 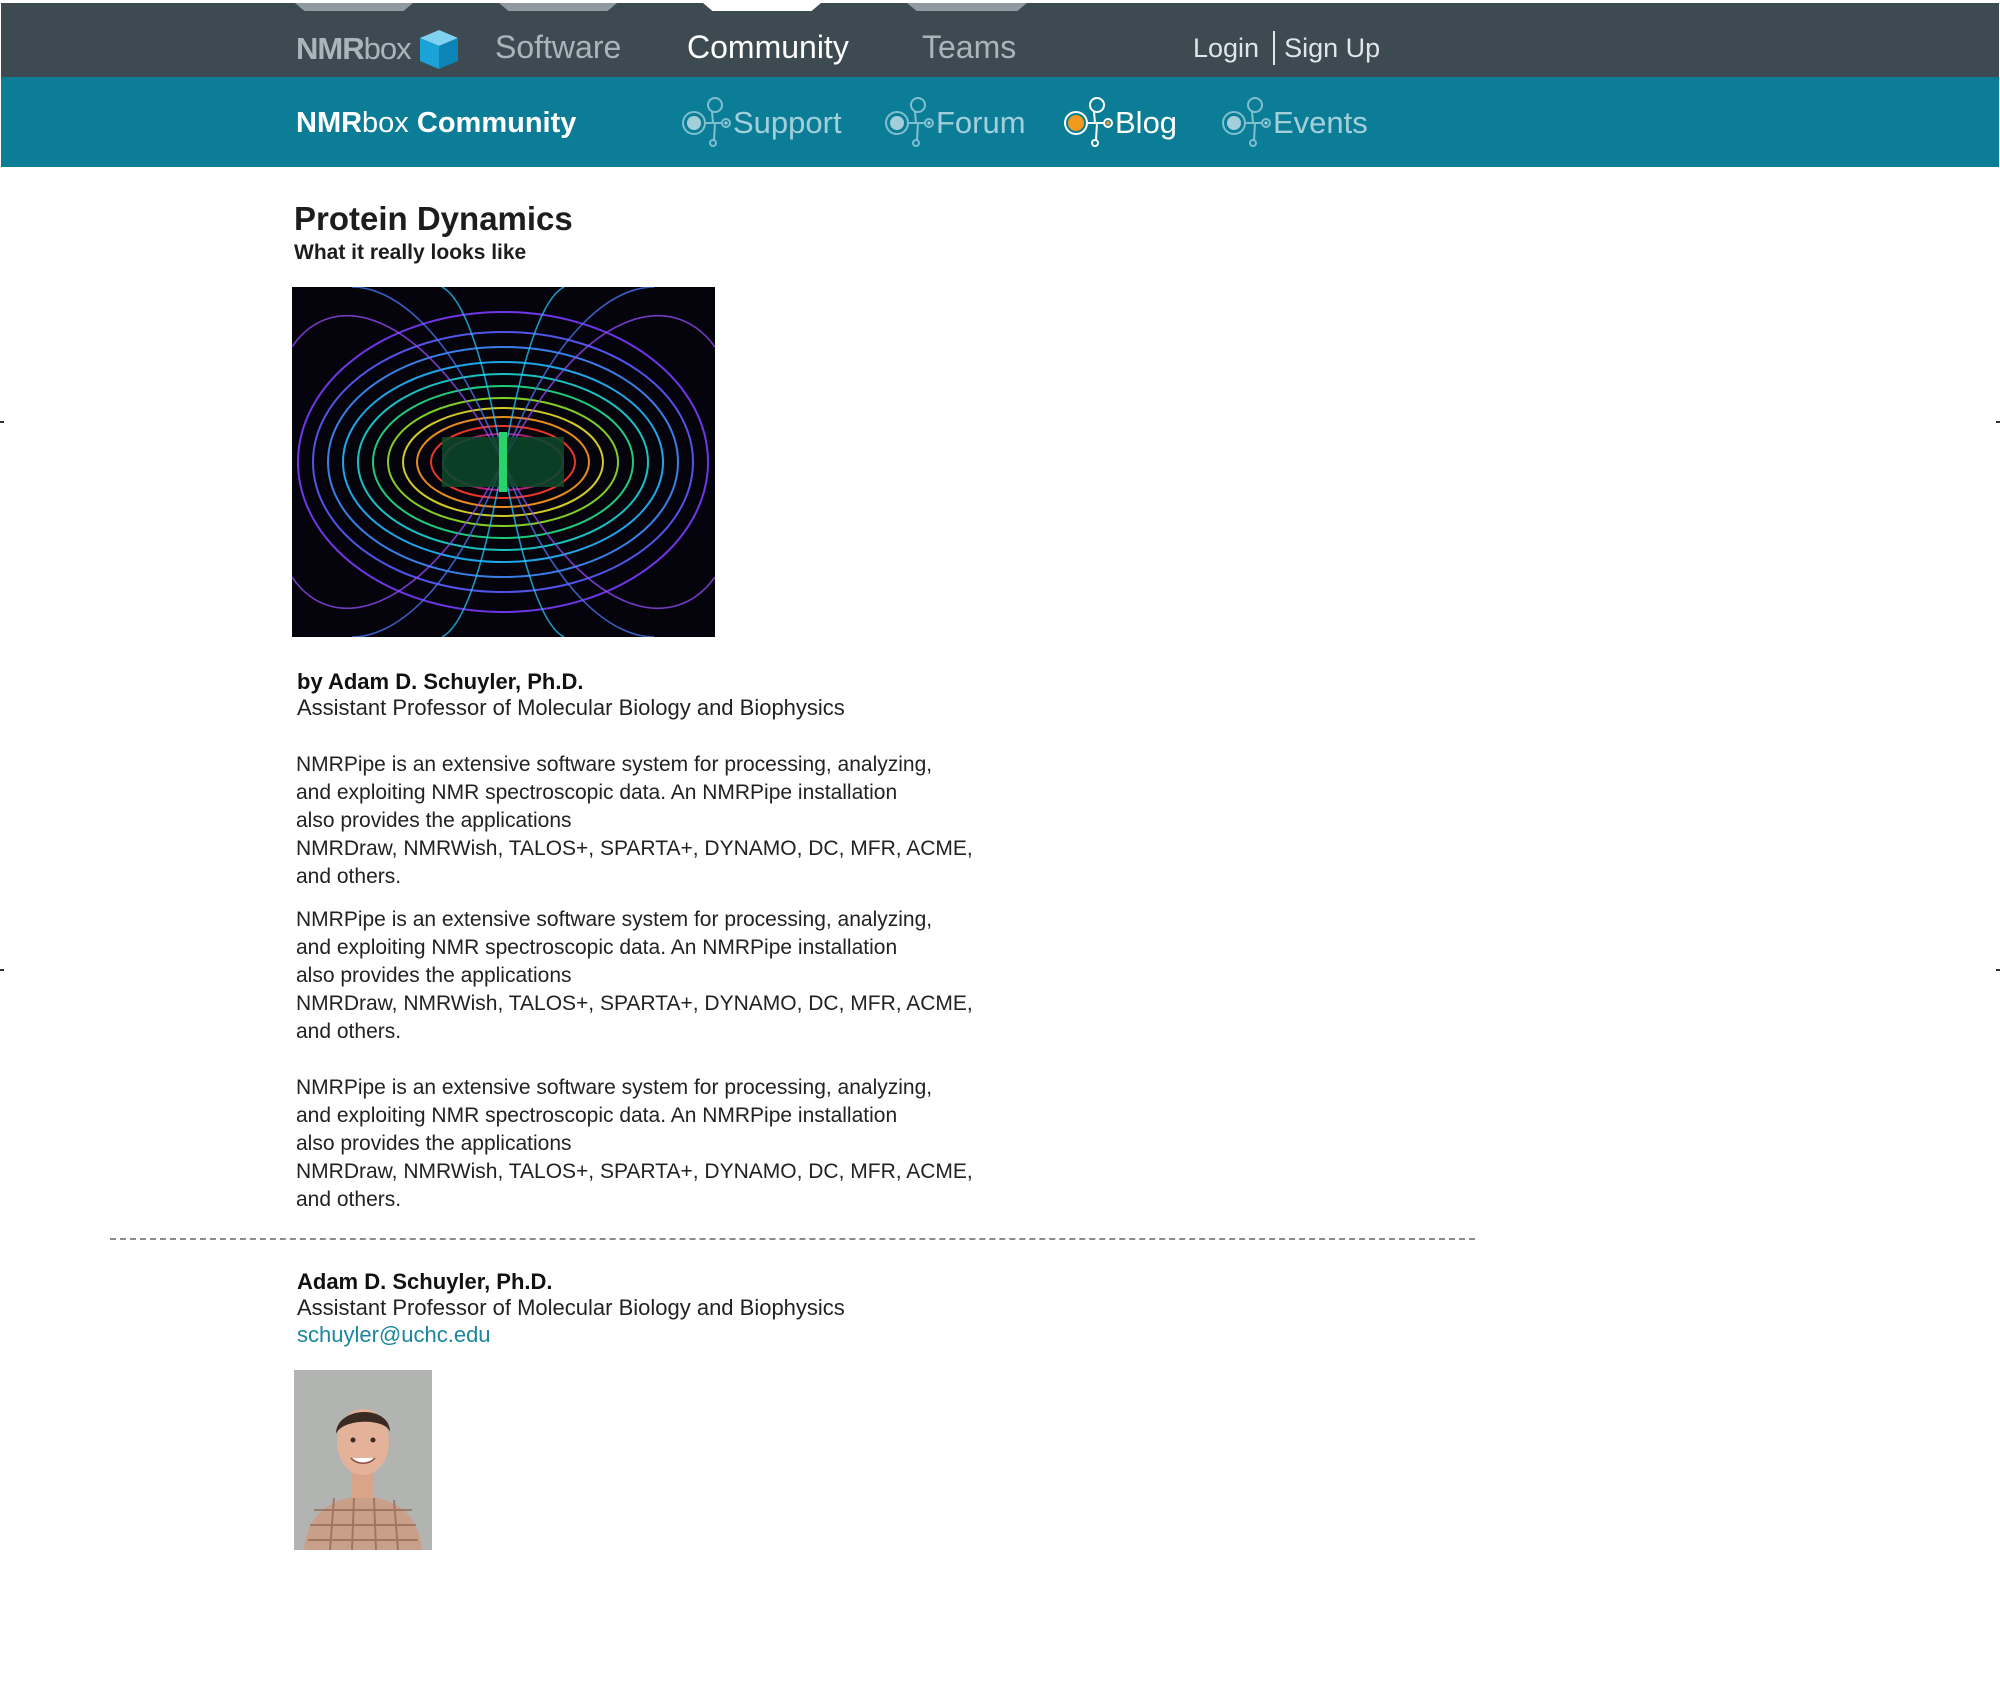 I want to click on auth-separator, so click(x=1274, y=48).